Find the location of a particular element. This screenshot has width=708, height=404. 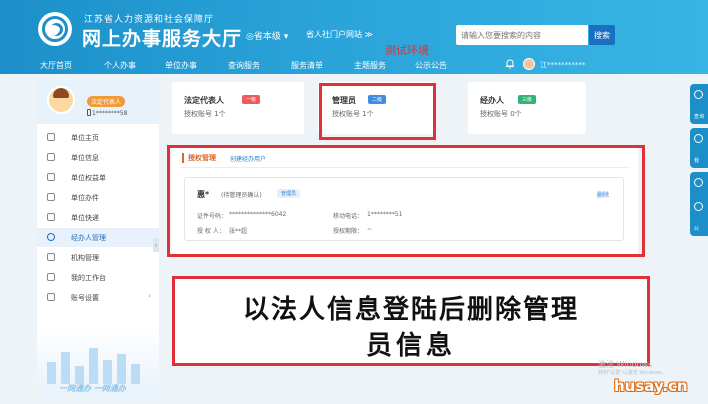

main-nav: 大厅首页 个人办事 单位办事 查询服务 服务清单 主题服务 公示公告 is located at coordinates (354, 65).